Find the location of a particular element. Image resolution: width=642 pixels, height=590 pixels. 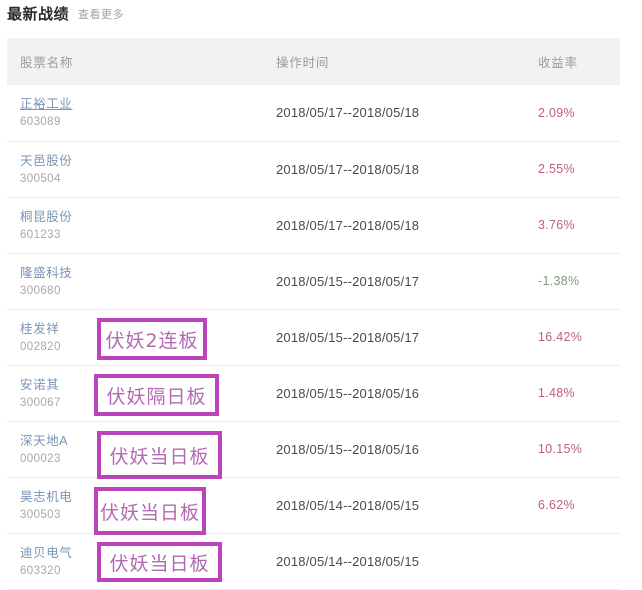

table-row: 桂发祥 002820 2018/05/15--2018/05/17 16.42% is located at coordinates (313, 337).